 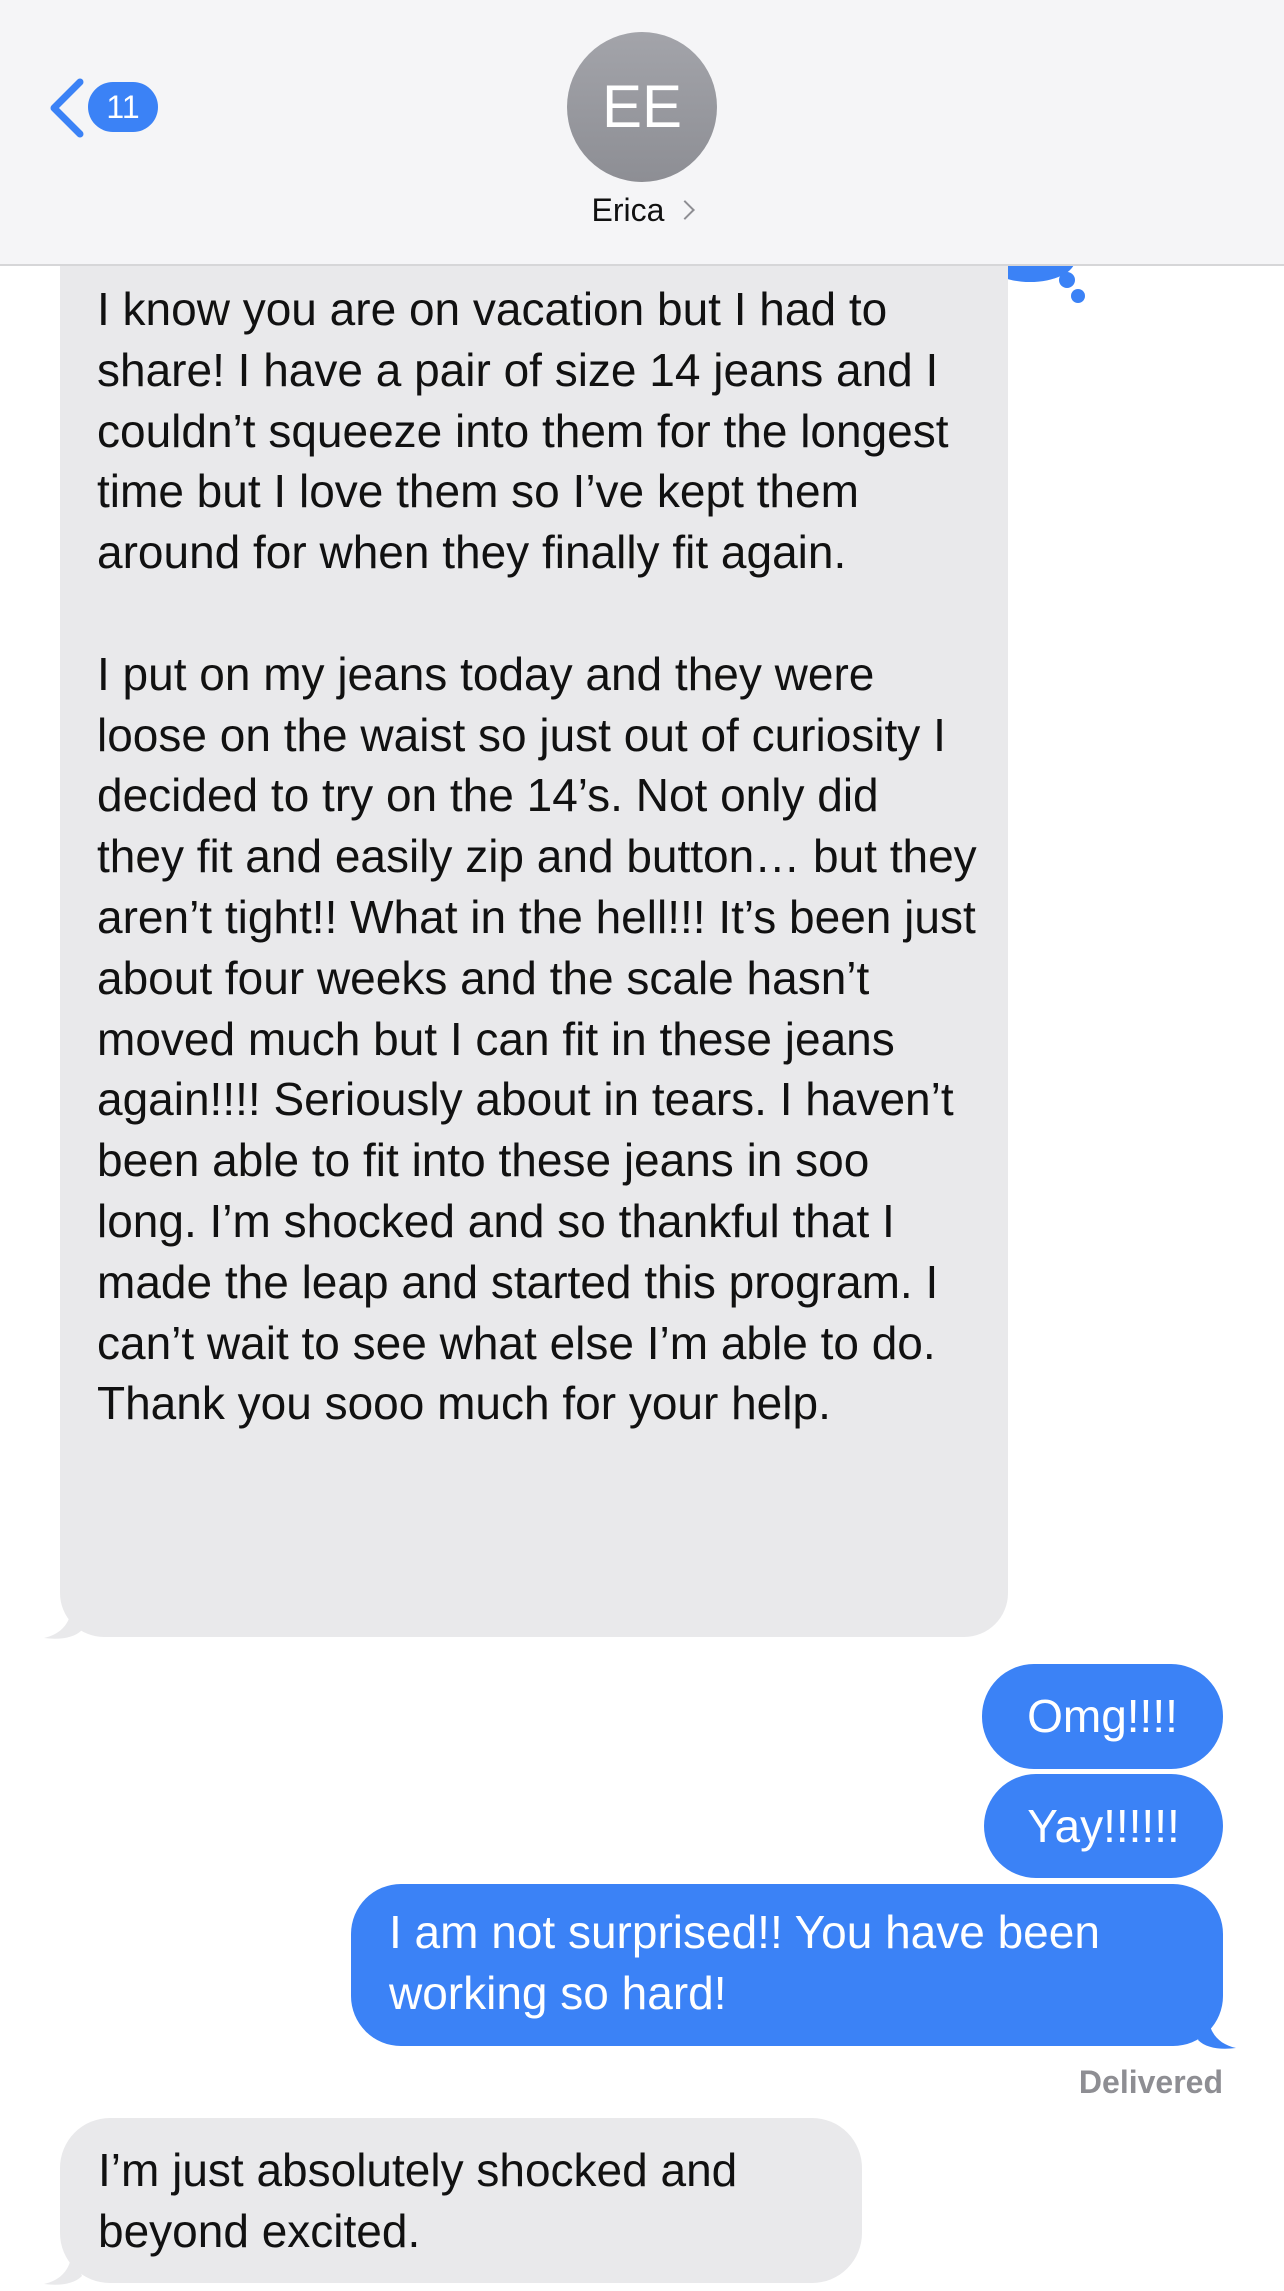 What do you see at coordinates (642, 107) in the screenshot?
I see `avatar: EE` at bounding box center [642, 107].